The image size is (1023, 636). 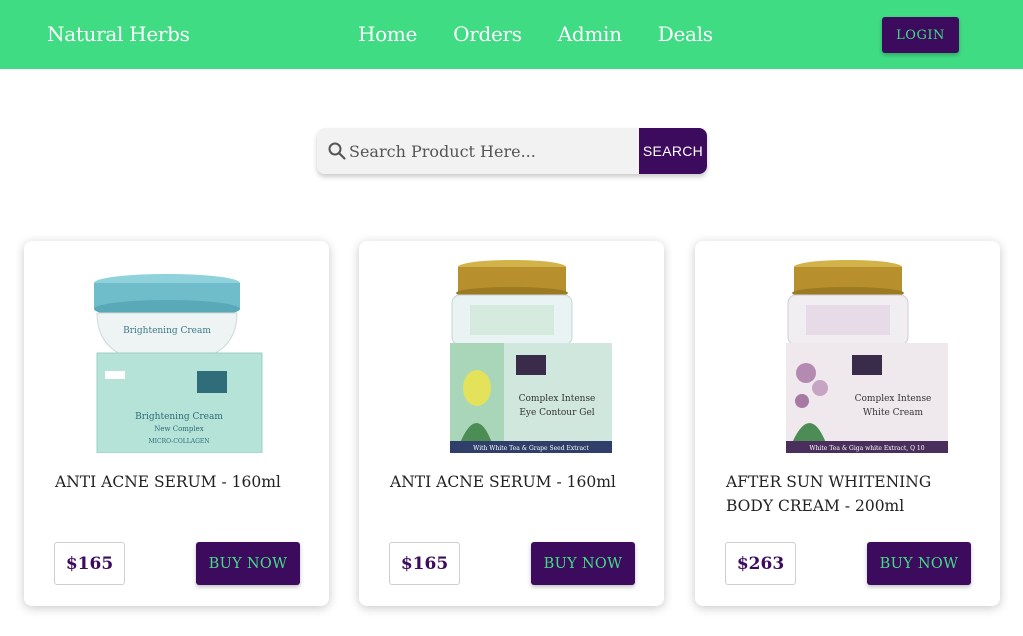 I want to click on nav-home-link: Home, so click(x=387, y=34).